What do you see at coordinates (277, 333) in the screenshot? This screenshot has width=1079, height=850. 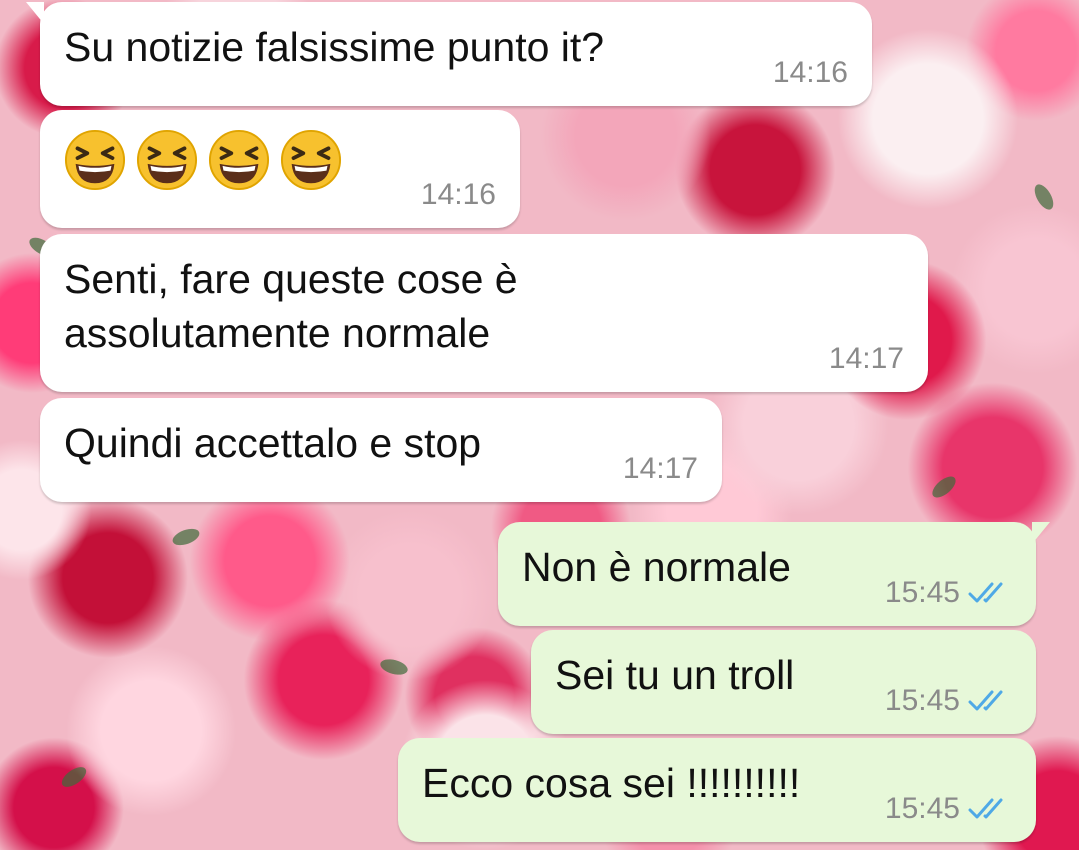 I see `message-text-line-2: assolutamente normale` at bounding box center [277, 333].